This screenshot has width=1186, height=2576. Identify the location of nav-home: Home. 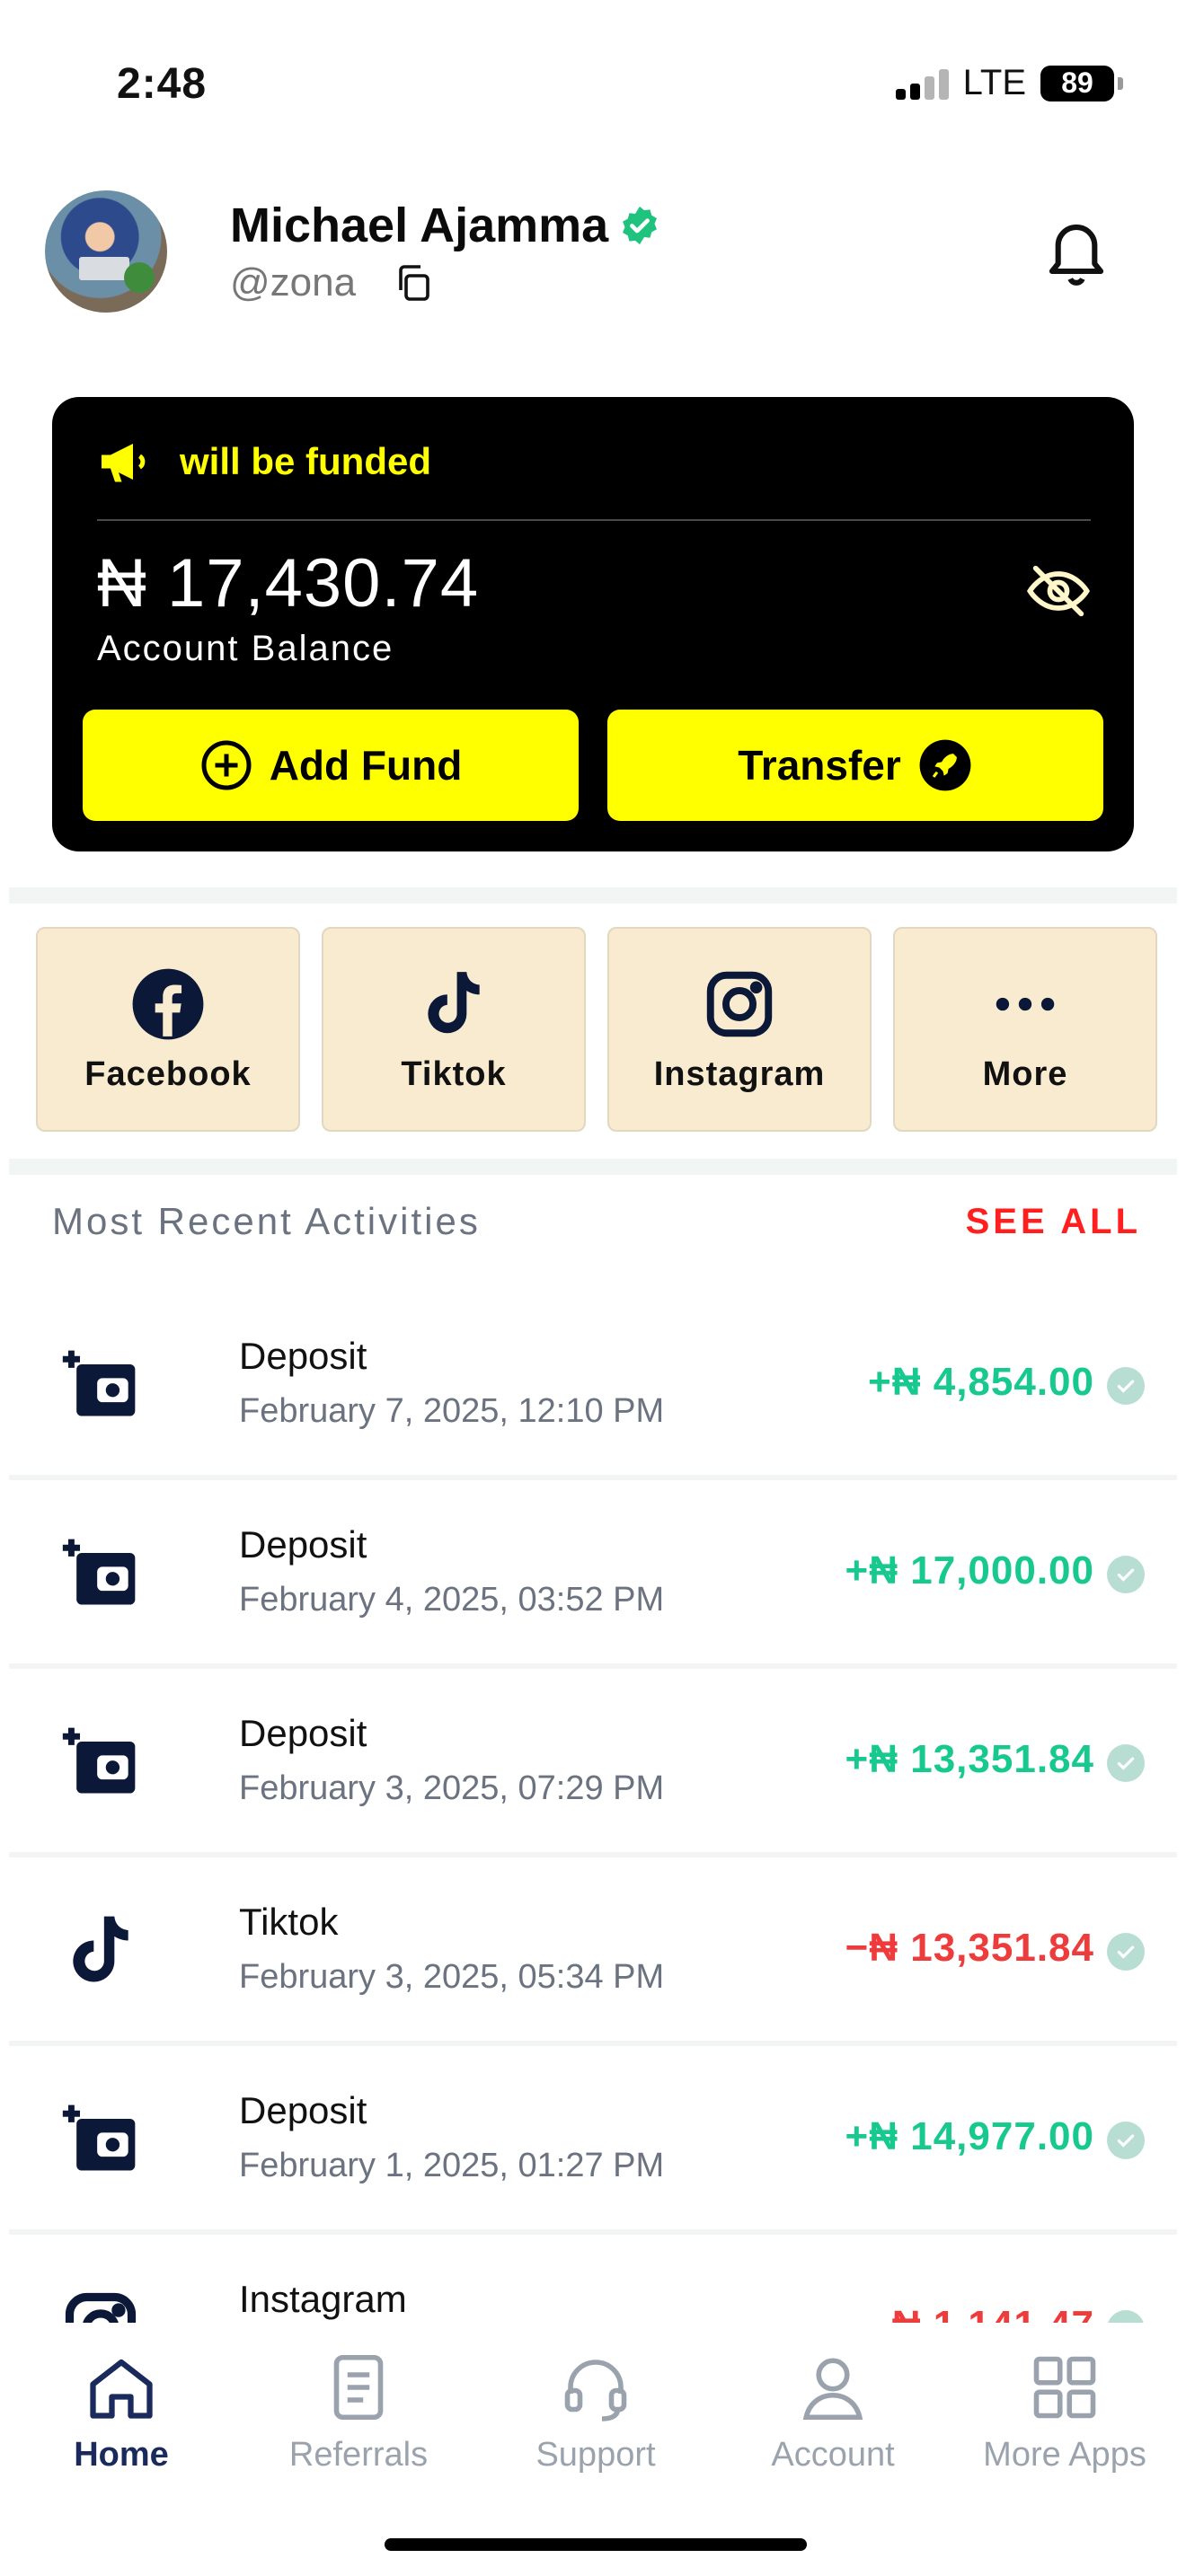
(121, 2412).